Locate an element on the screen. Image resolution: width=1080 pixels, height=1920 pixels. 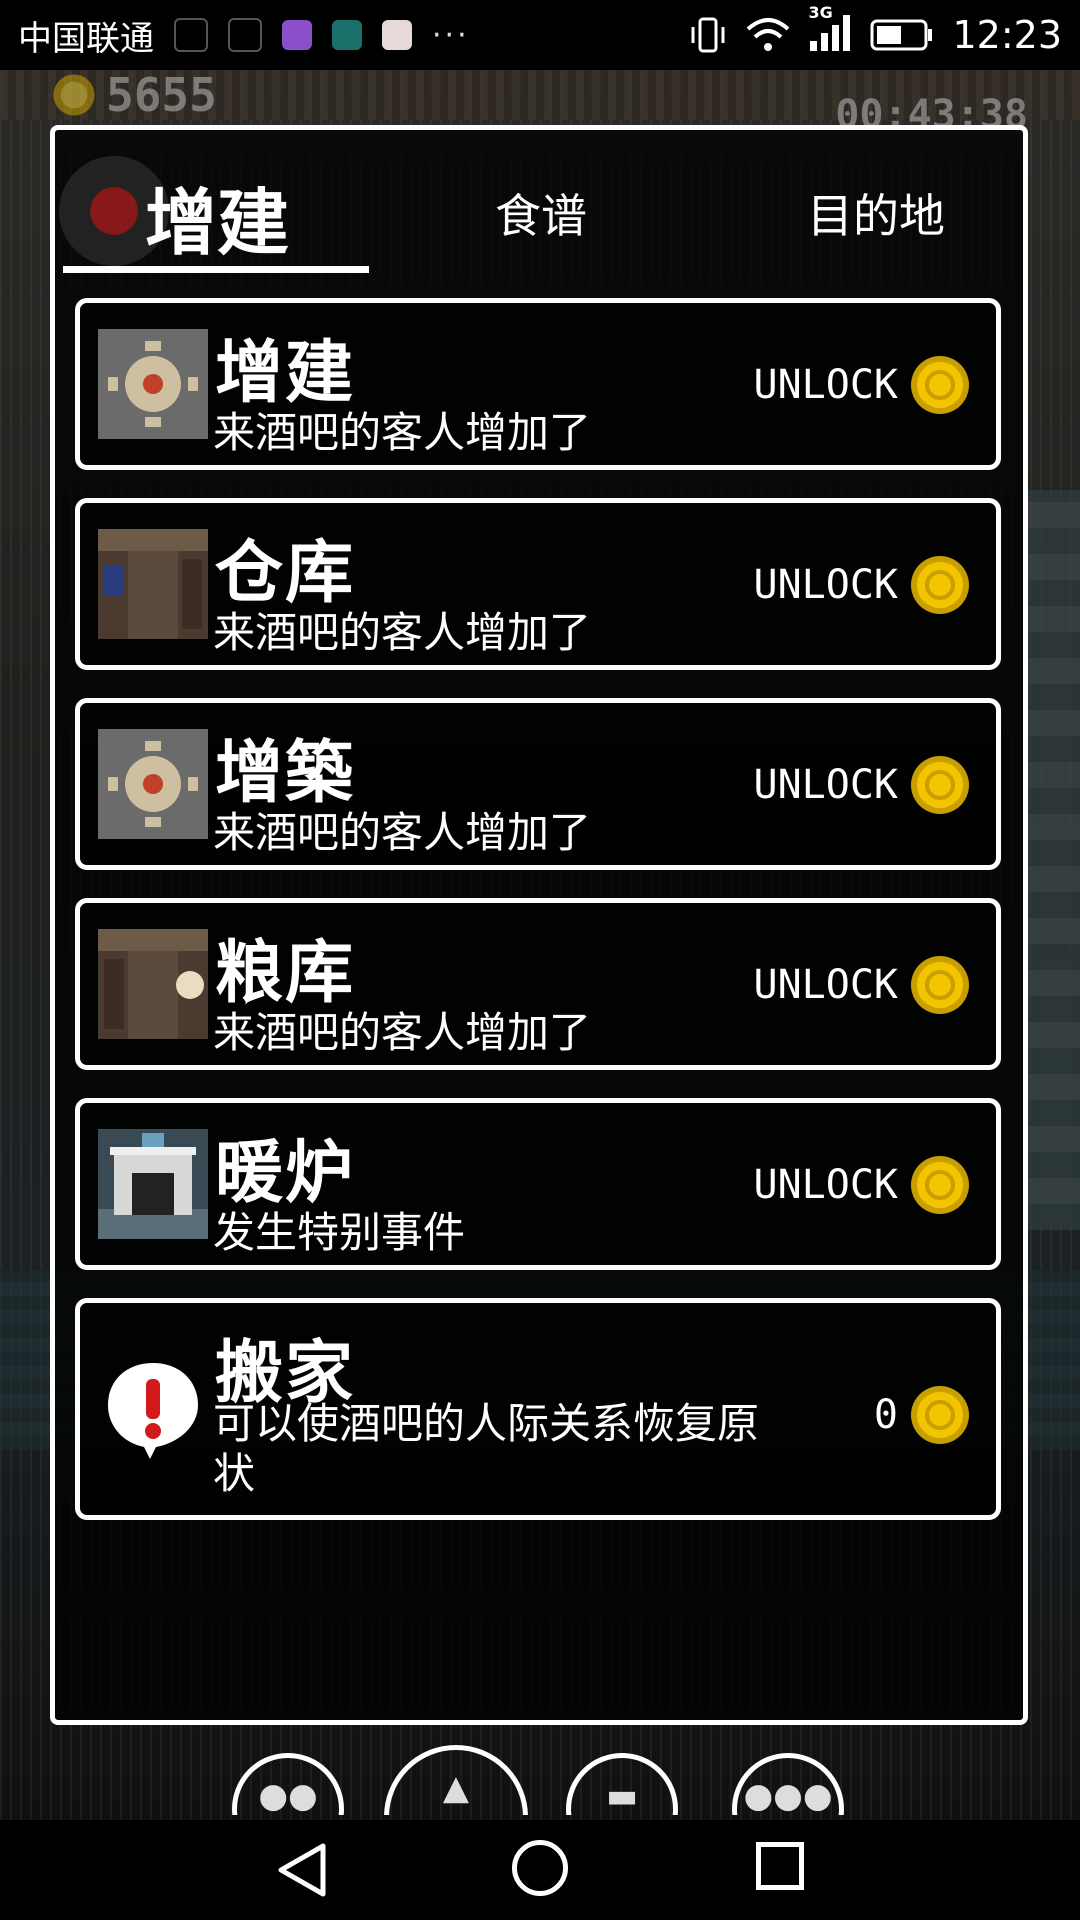
notification-camera-icon is located at coordinates (397, 35).